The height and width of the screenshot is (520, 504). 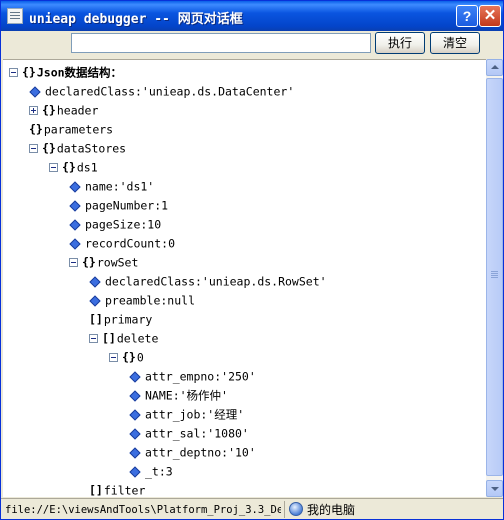 I want to click on node-label: NAME:'杨作仲', so click(x=186, y=395).